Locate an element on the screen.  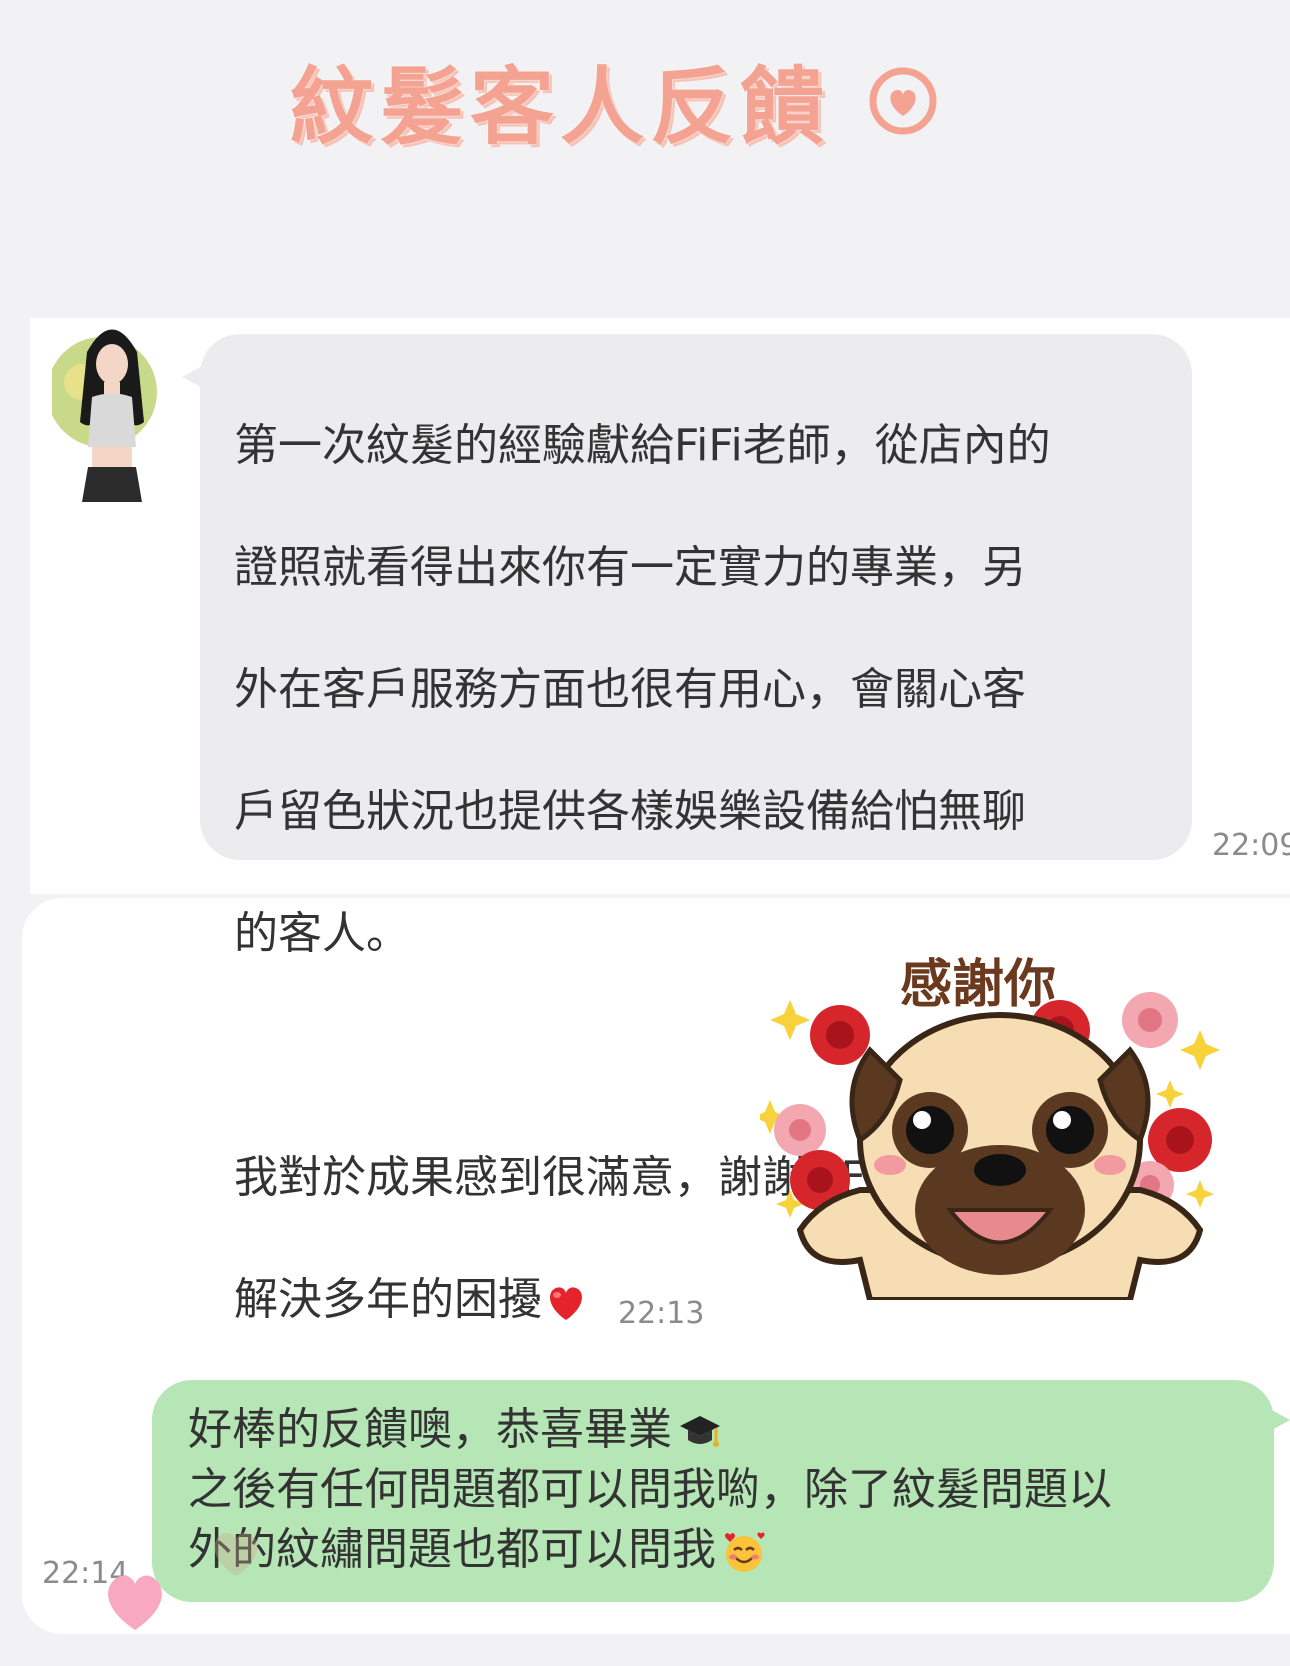
heart-outline-icon is located at coordinates (903, 101).